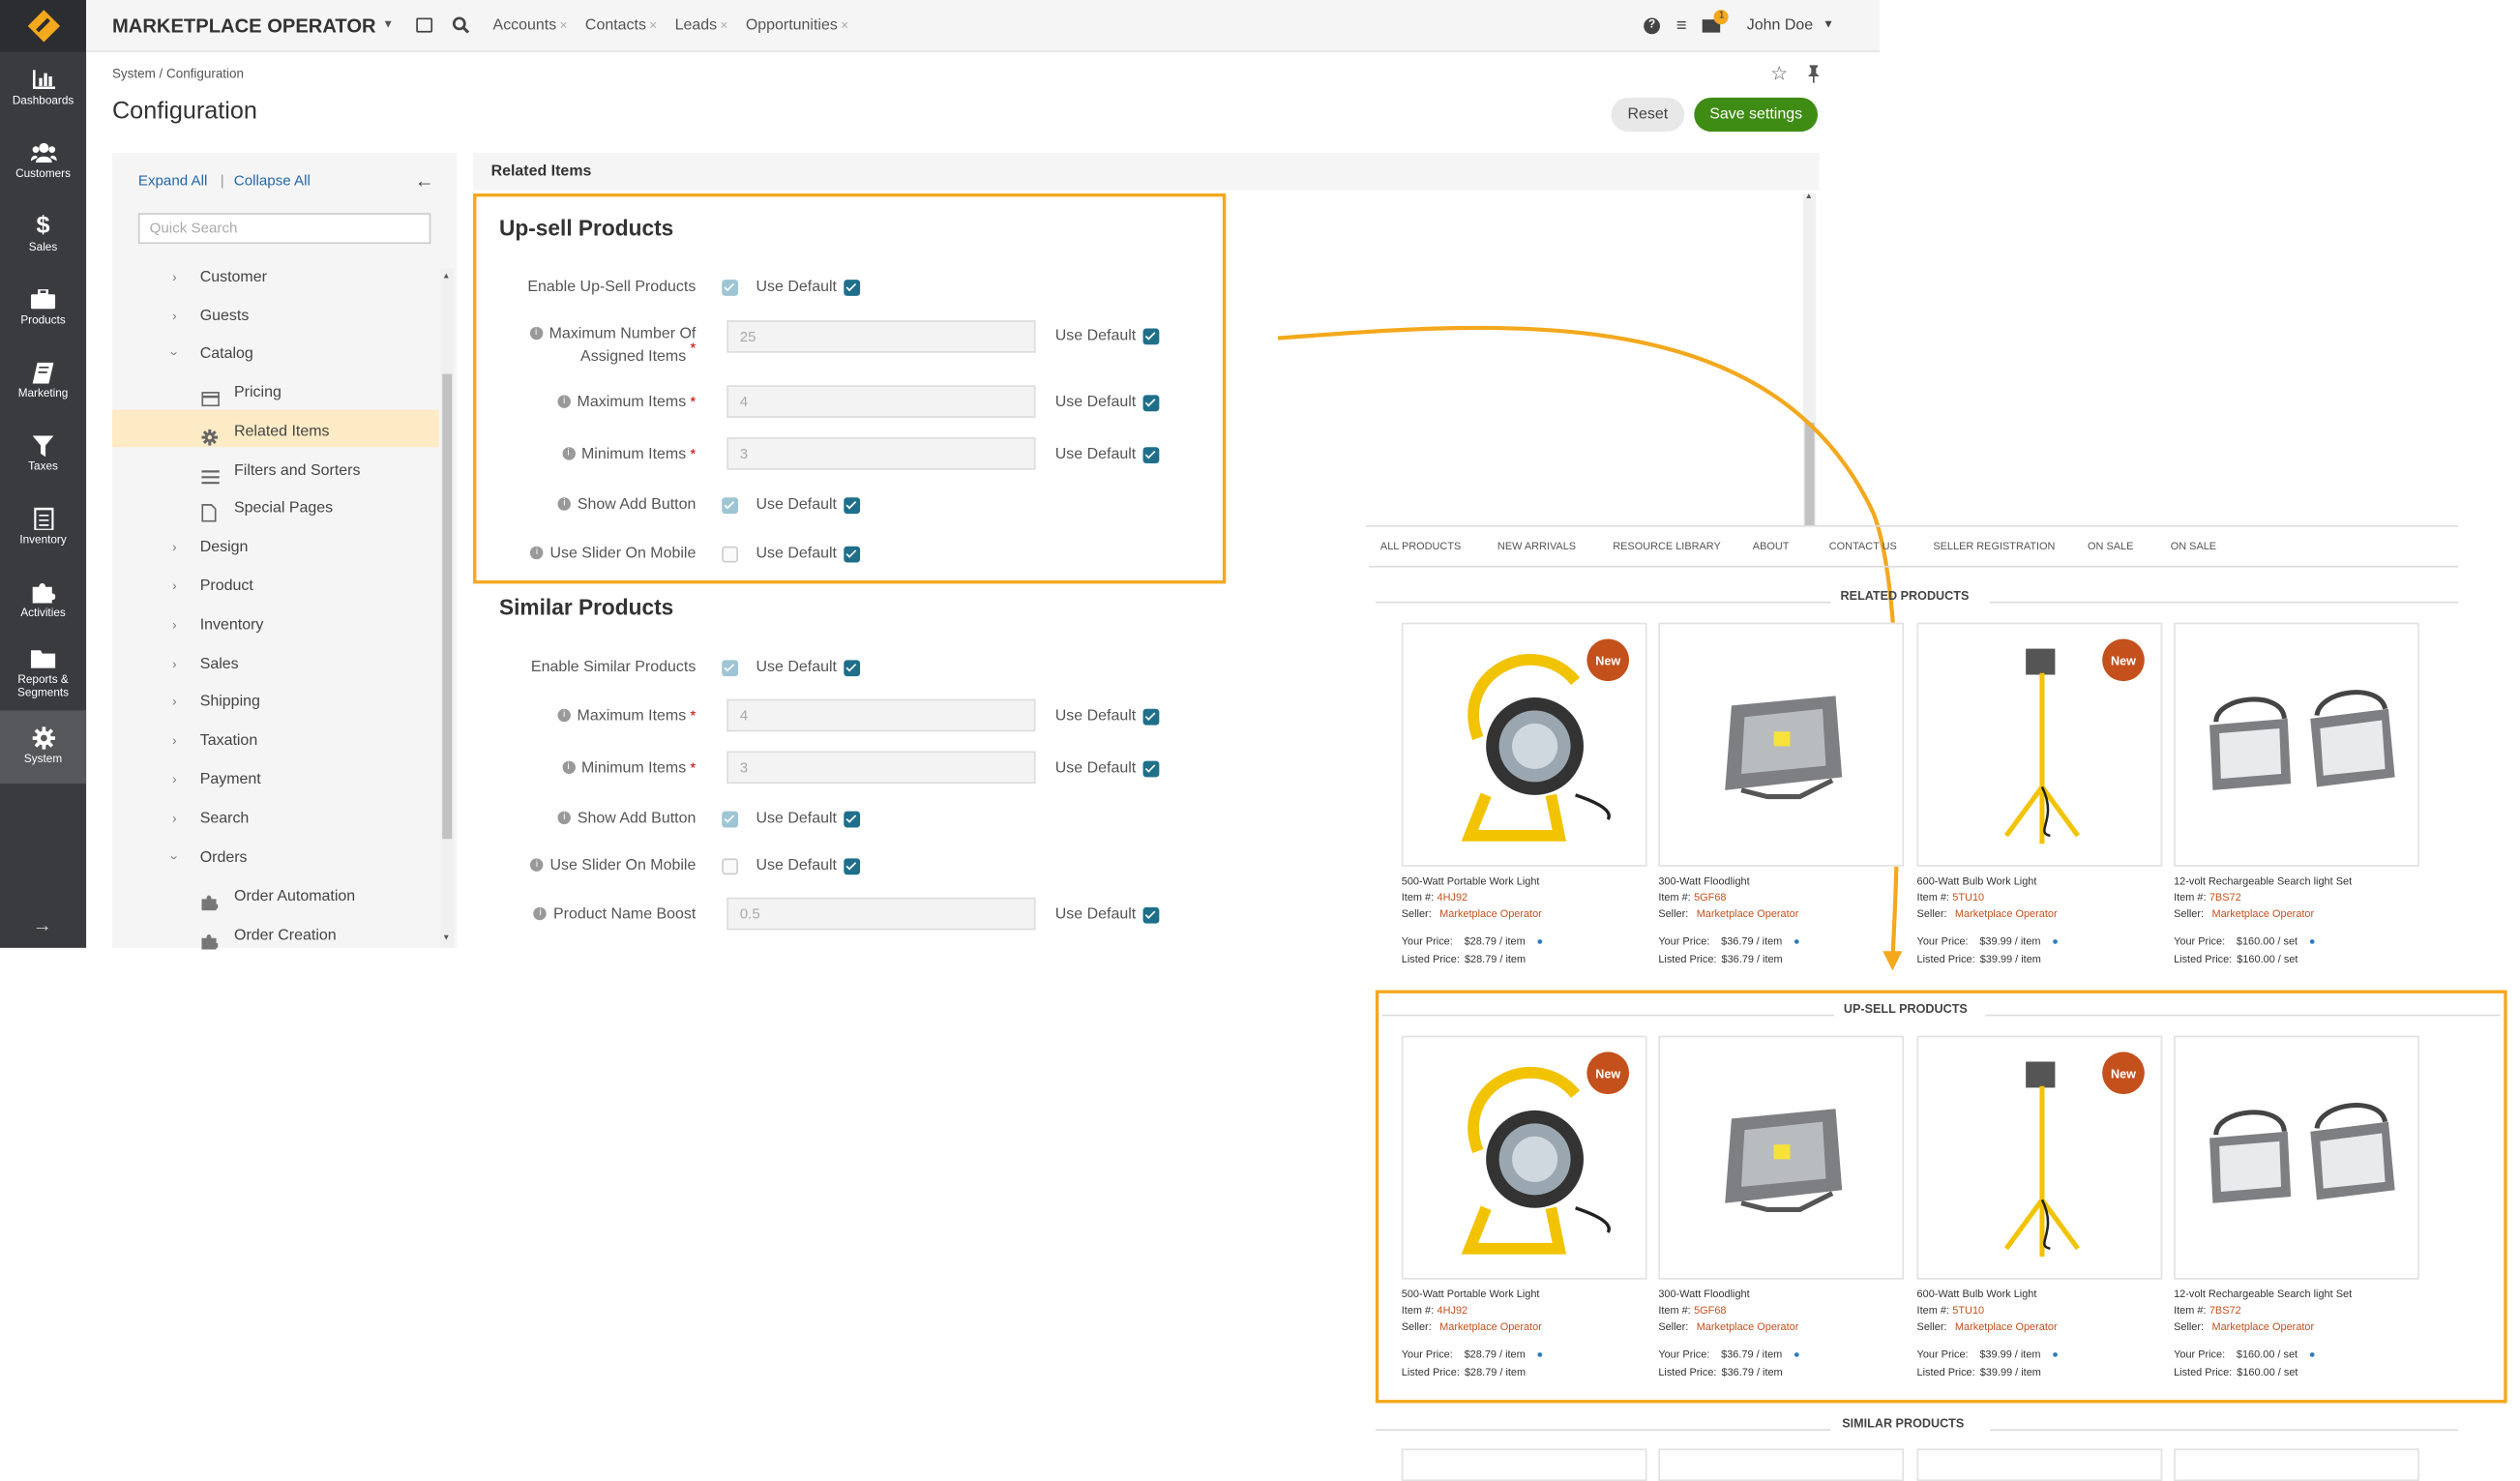 This screenshot has height=1481, width=2520. I want to click on store-nav-item: CONTACT US, so click(1863, 547).